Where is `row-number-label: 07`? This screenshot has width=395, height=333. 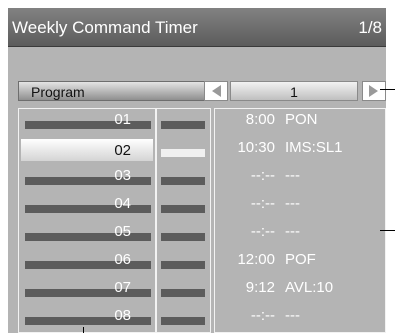
row-number-label: 07 is located at coordinates (122, 287).